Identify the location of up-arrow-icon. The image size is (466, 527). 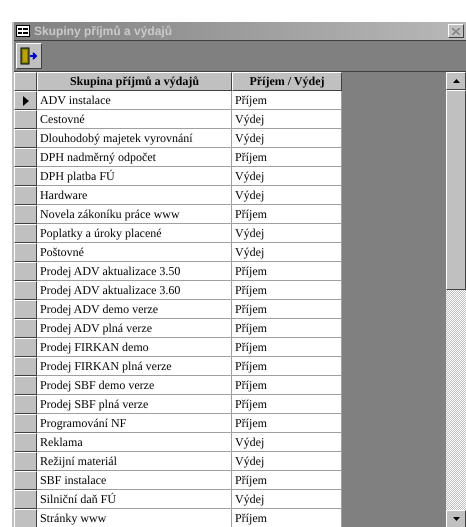
(456, 81).